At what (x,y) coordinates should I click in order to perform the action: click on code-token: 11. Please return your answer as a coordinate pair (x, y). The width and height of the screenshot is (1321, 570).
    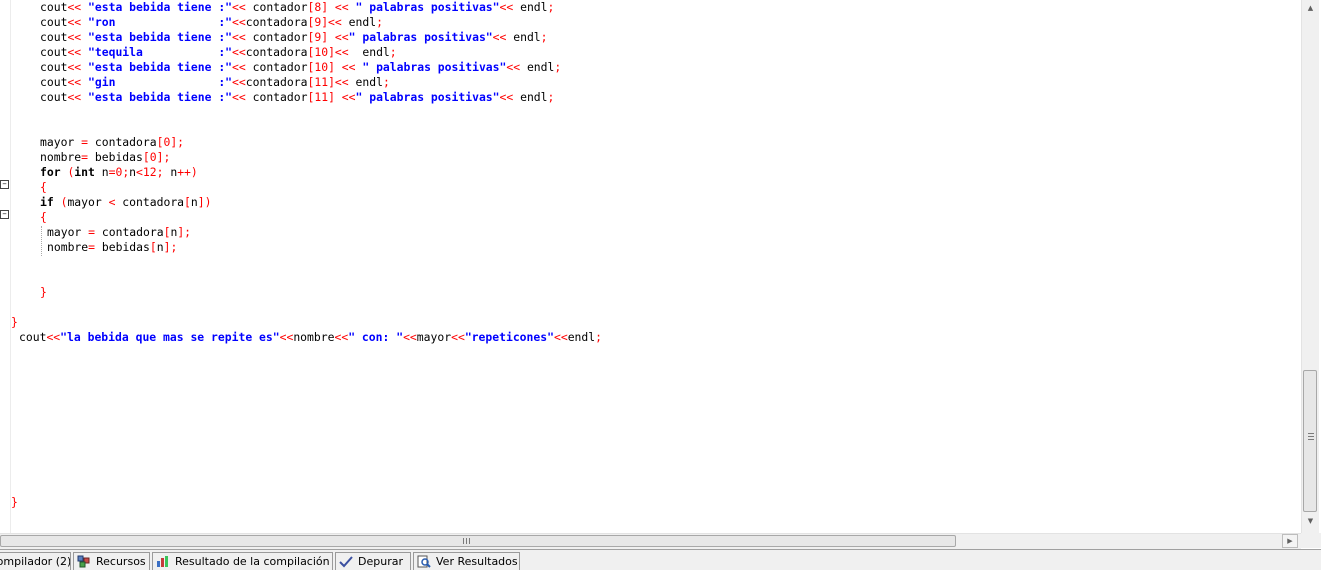
    Looking at the image, I should click on (321, 97).